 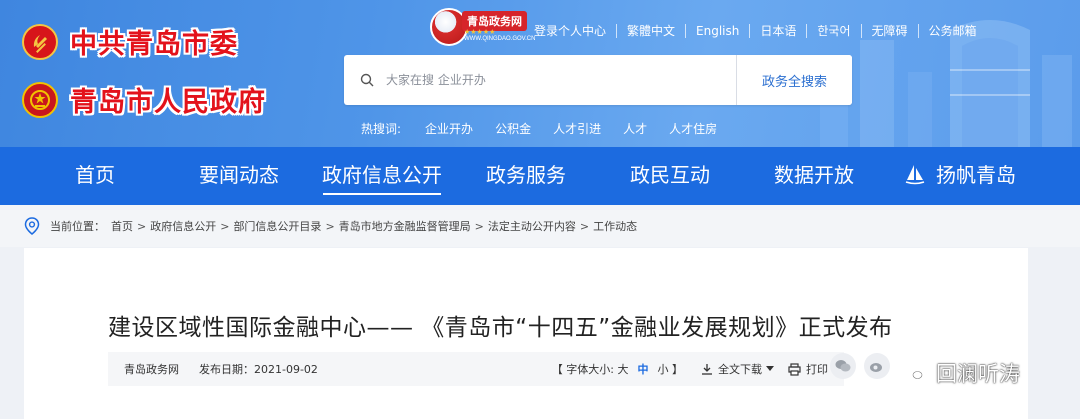 I want to click on search-icon, so click(x=367, y=80).